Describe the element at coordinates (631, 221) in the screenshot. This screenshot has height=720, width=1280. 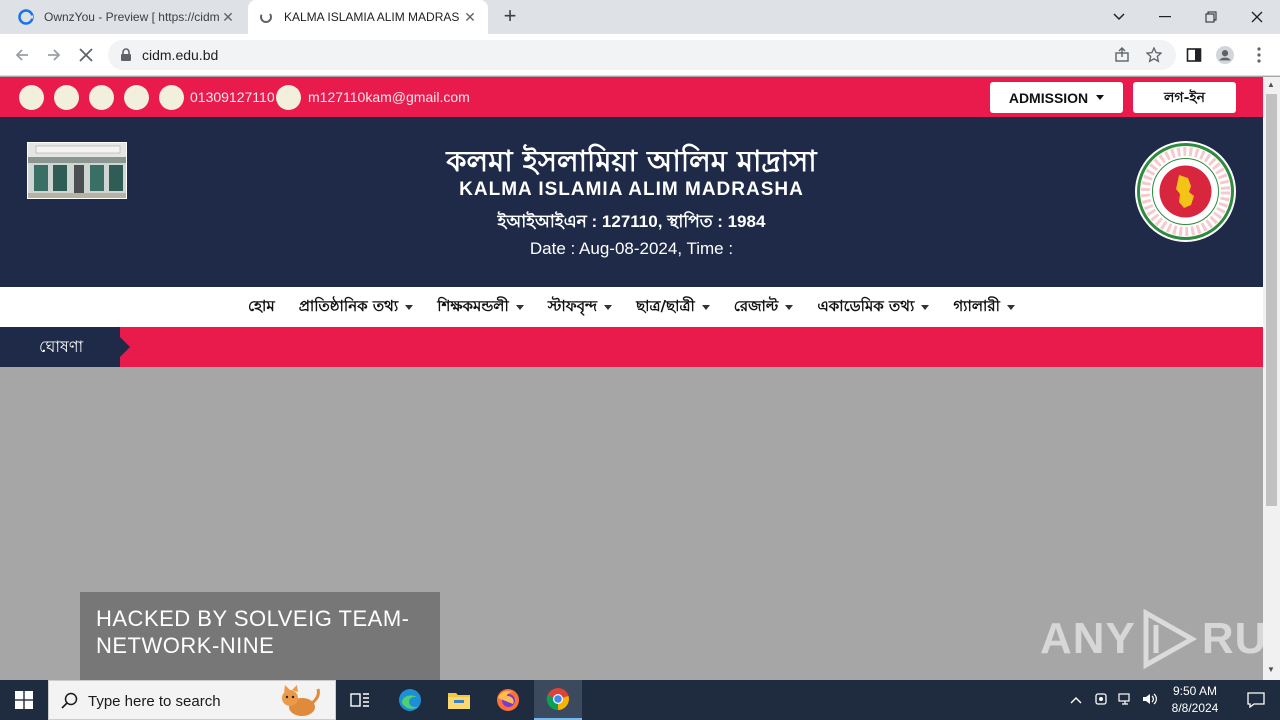
I see `eiin-established: ইআইআইএন : 127110, স্থাপিত : 1984` at that location.